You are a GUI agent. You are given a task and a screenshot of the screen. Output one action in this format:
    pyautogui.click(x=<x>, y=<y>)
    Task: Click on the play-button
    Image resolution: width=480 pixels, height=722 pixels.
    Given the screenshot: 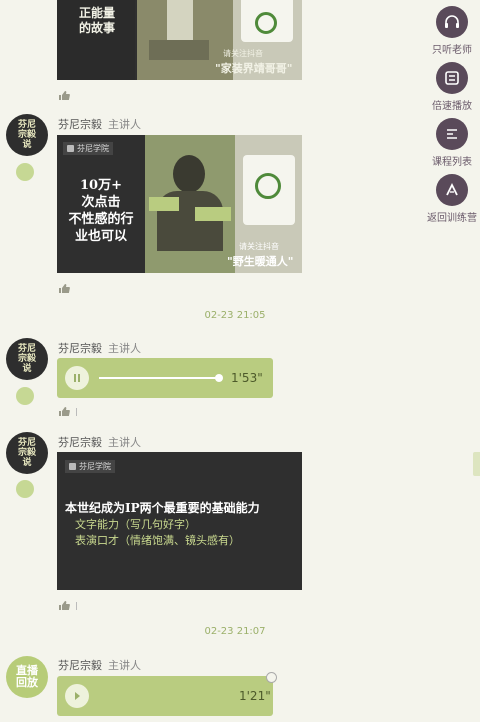 What is the action you would take?
    pyautogui.click(x=77, y=696)
    